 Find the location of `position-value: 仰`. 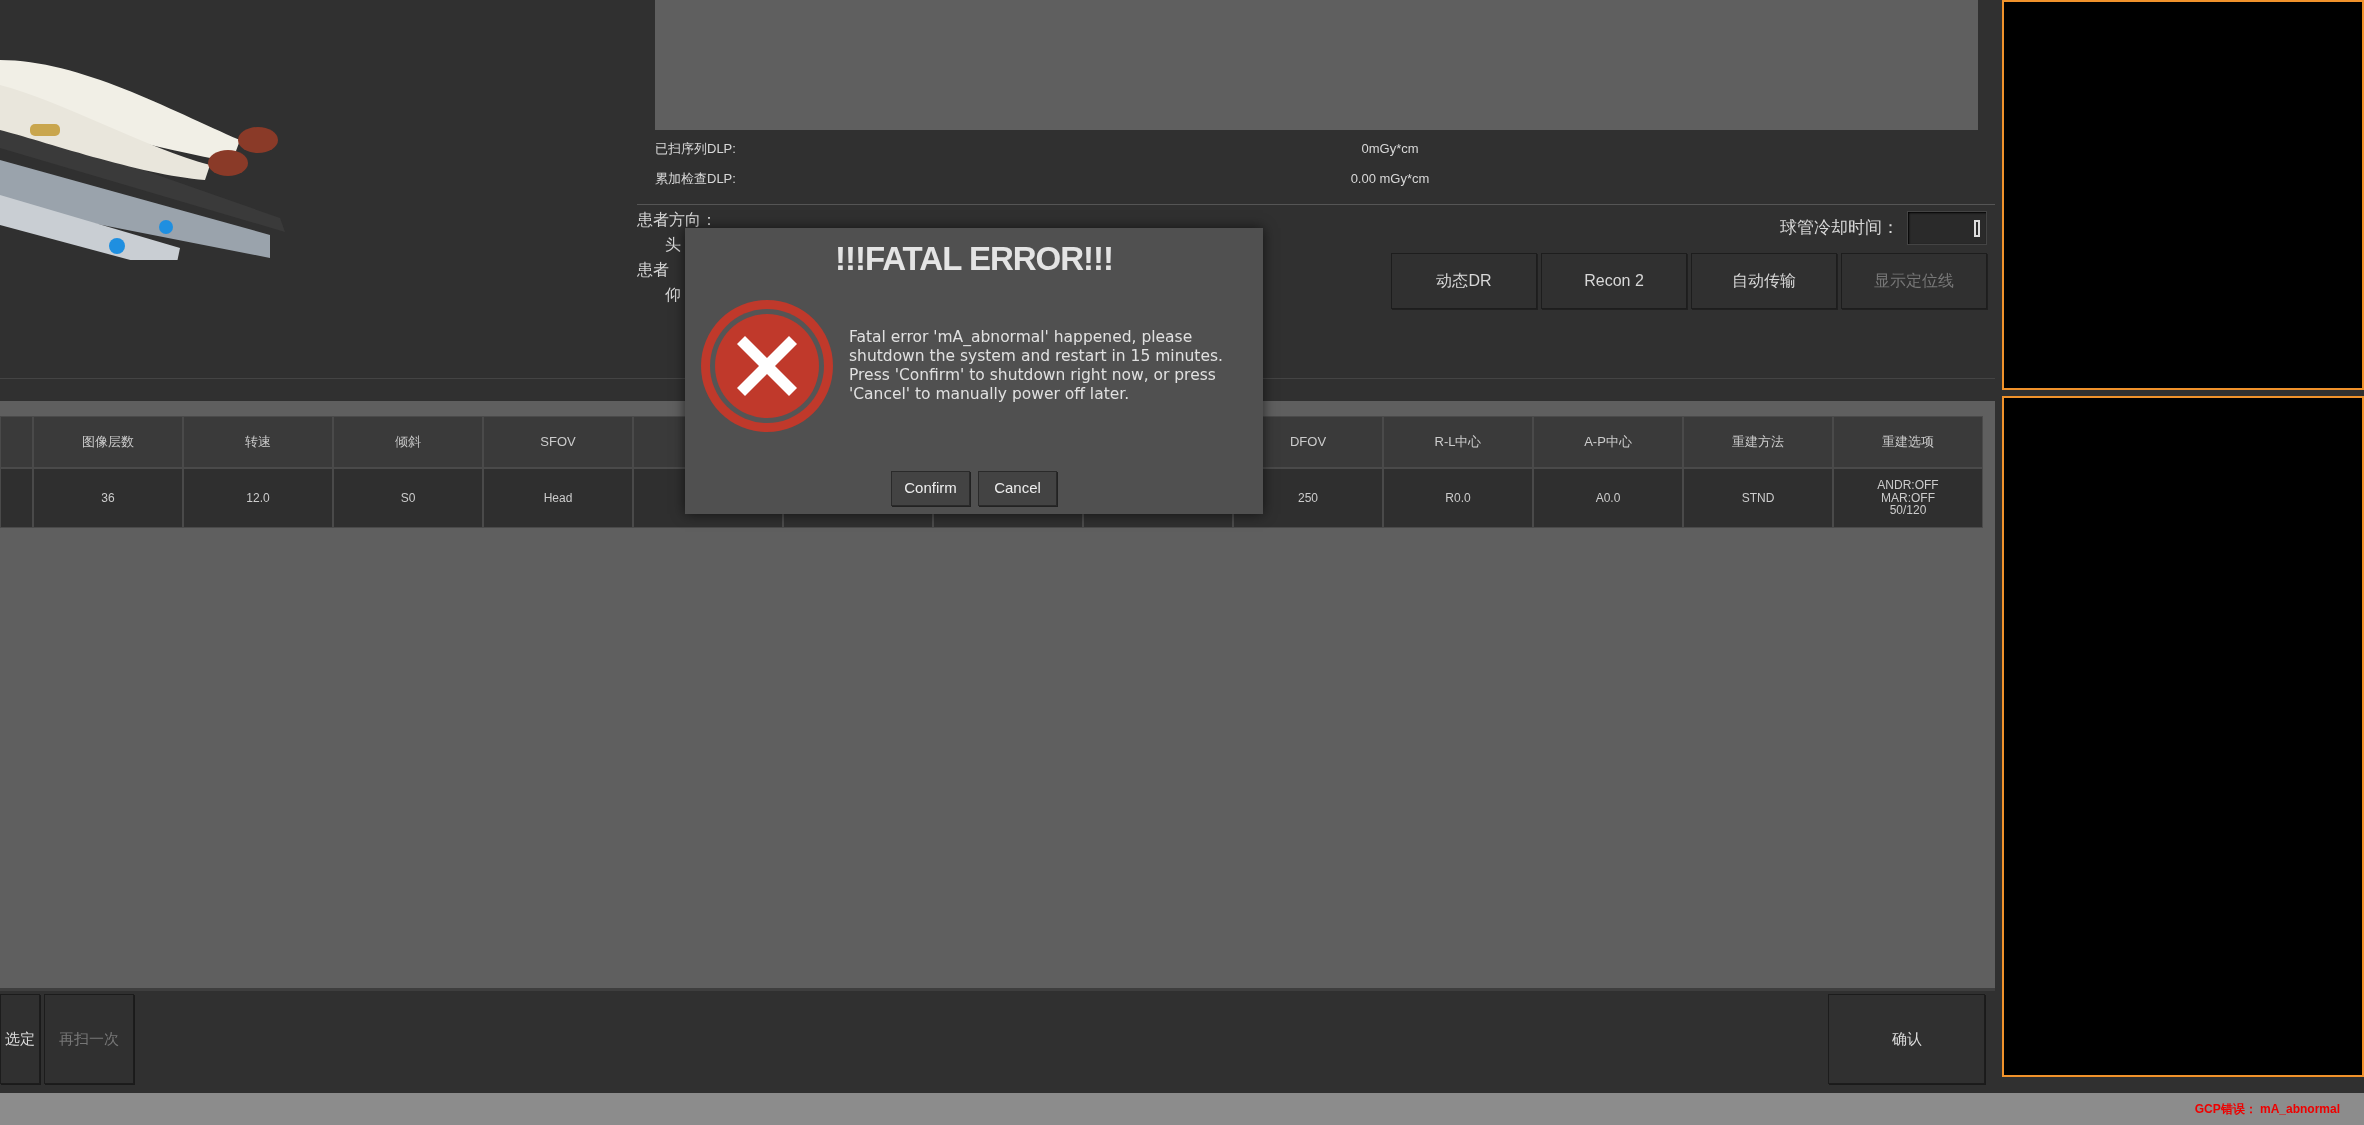

position-value: 仰 is located at coordinates (673, 294).